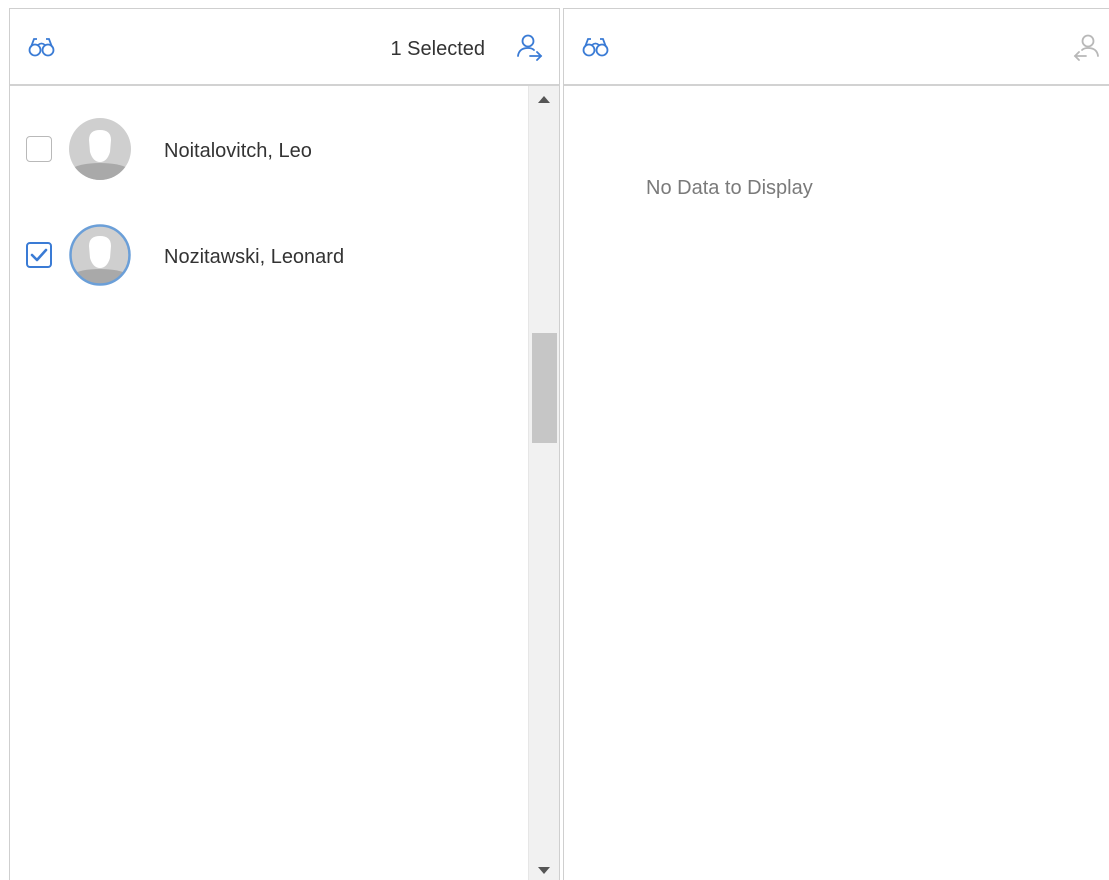 Image resolution: width=1109 pixels, height=880 pixels. Describe the element at coordinates (529, 47) in the screenshot. I see `move-user-right-icon` at that location.